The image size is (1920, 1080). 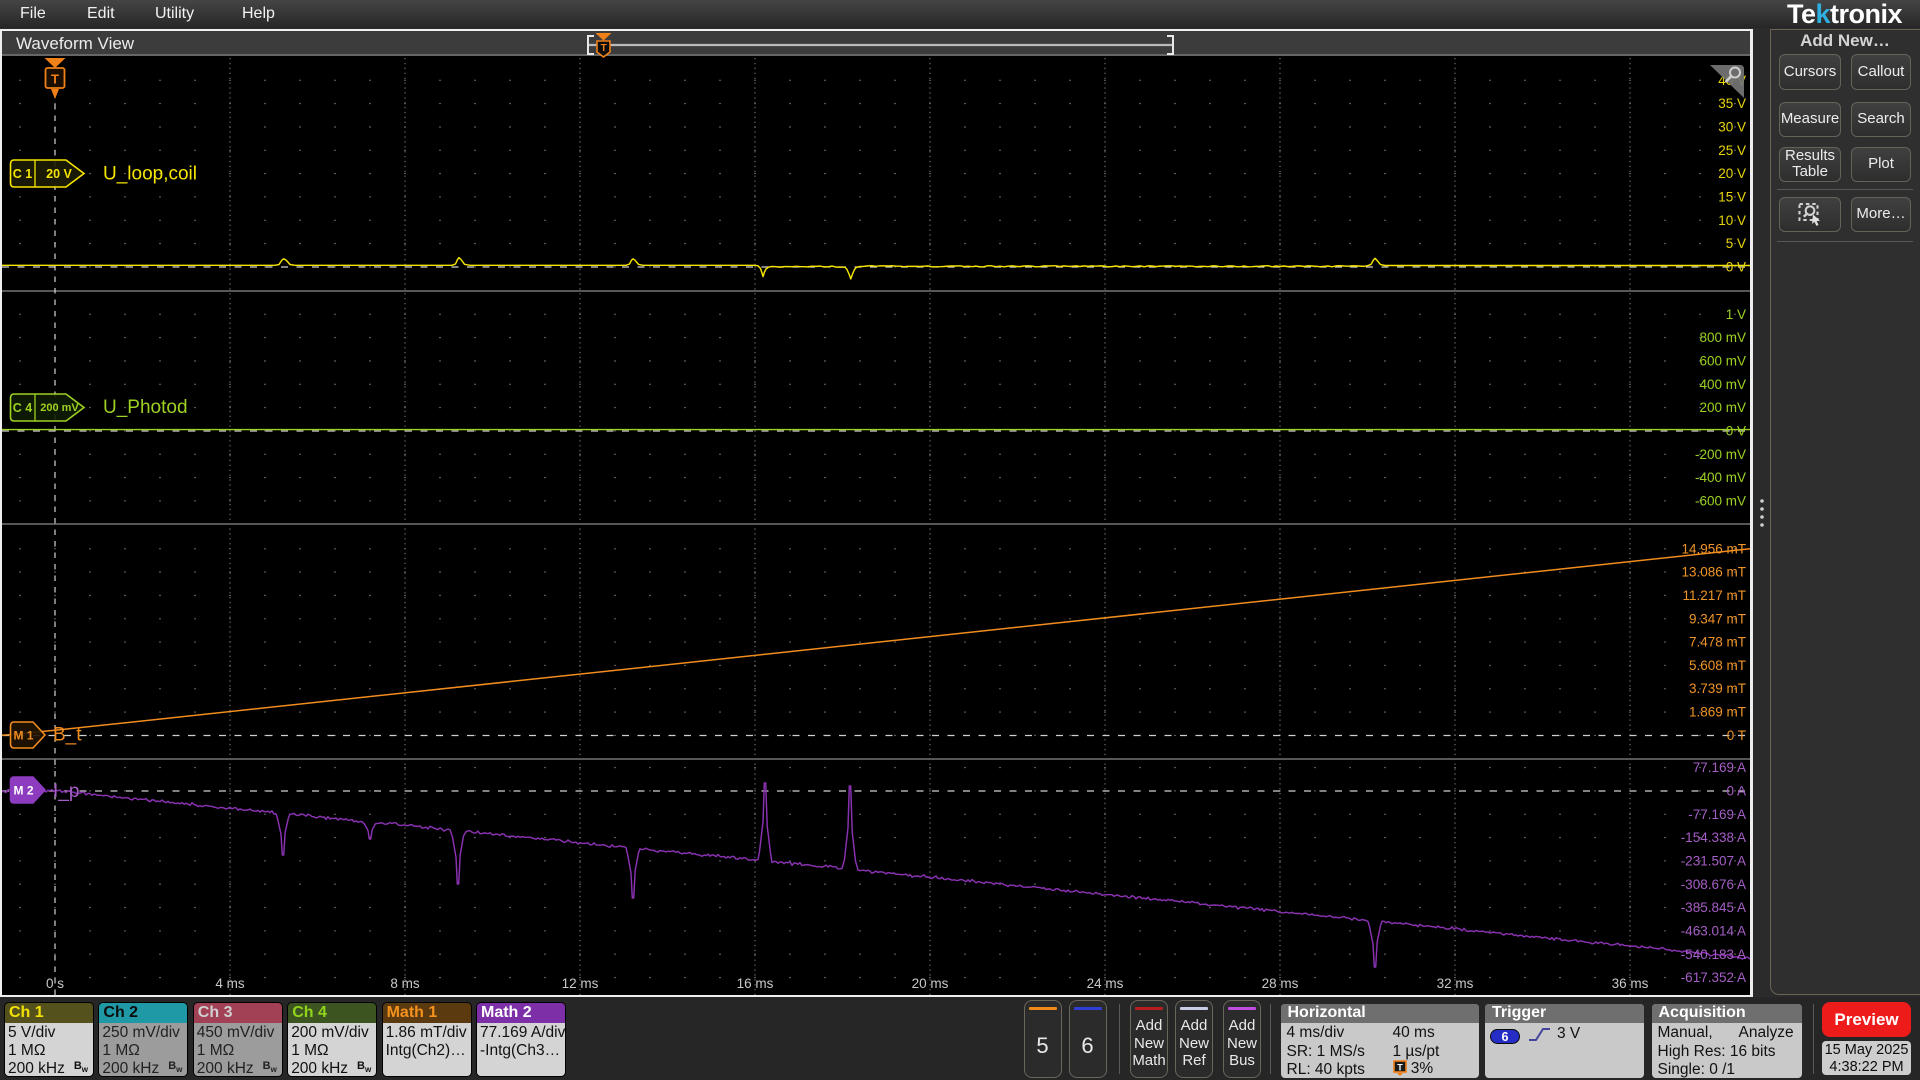 I want to click on svg-text: 35 V, so click(x=1732, y=103).